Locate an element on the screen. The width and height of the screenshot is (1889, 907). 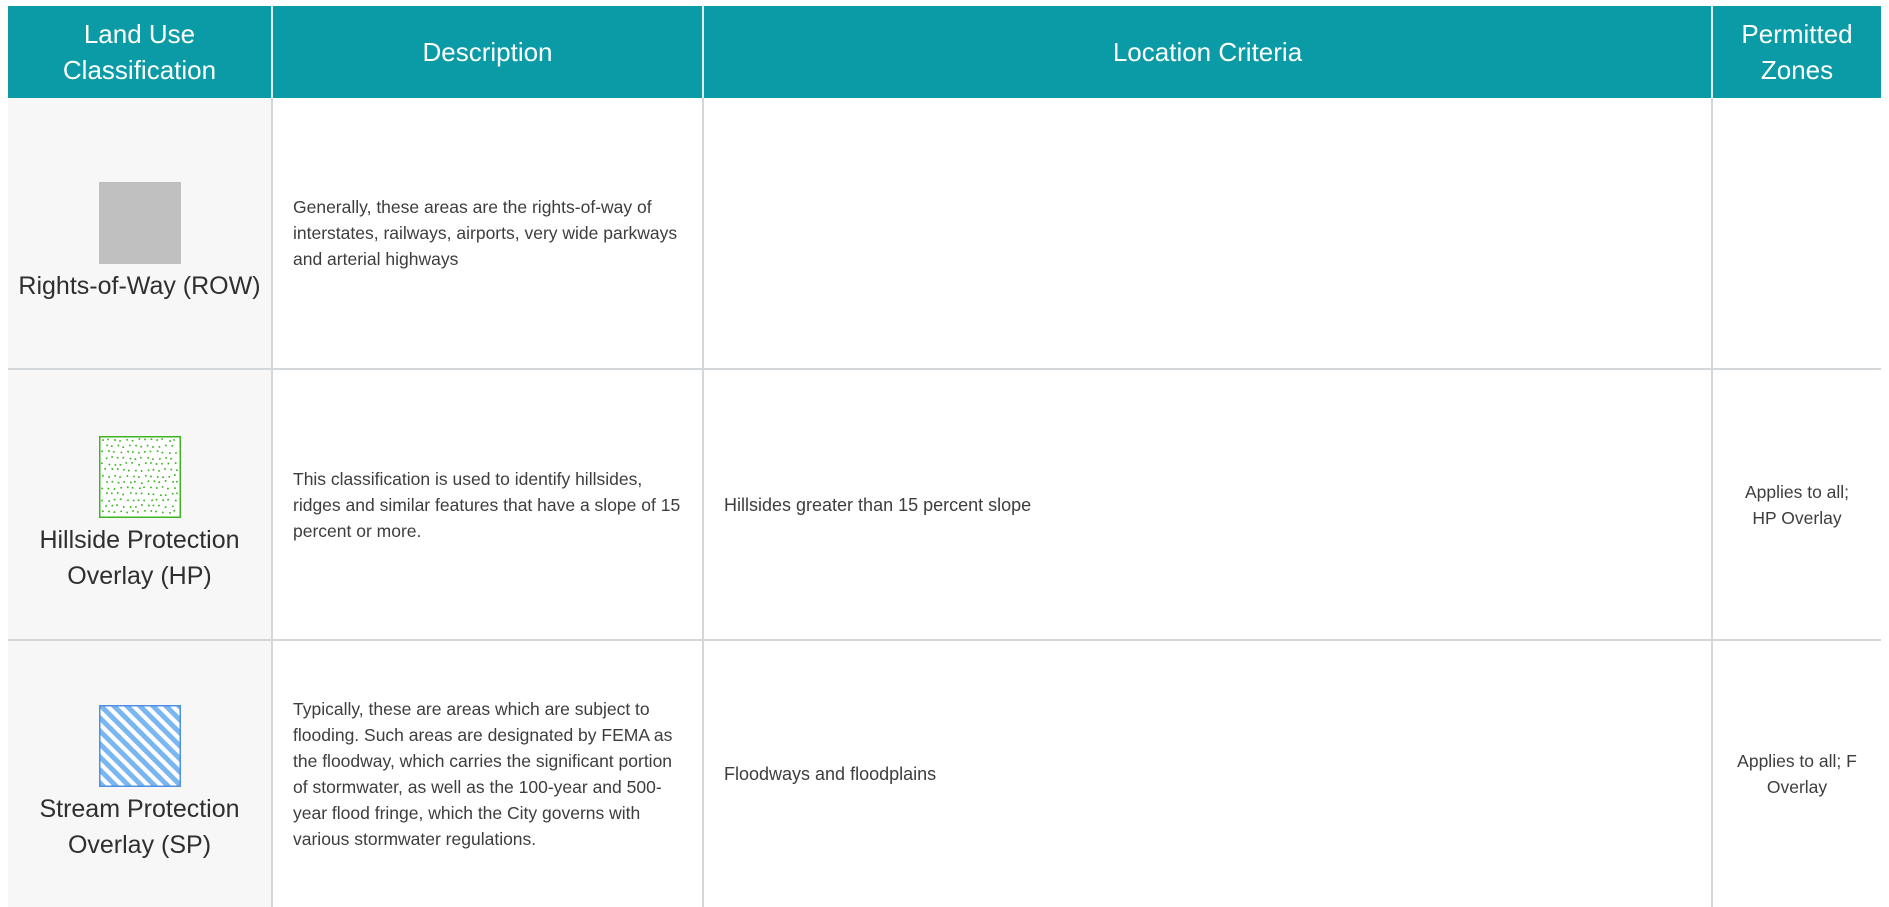
header-divider is located at coordinates (1712, 52).